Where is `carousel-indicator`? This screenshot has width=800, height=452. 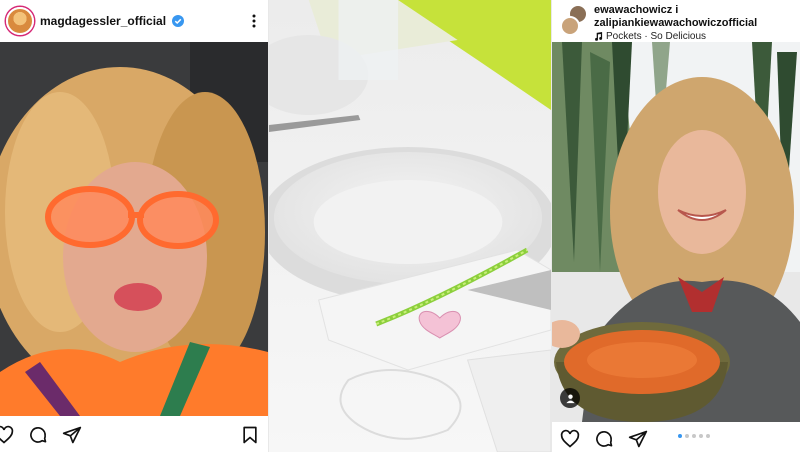
carousel-indicator is located at coordinates (694, 436).